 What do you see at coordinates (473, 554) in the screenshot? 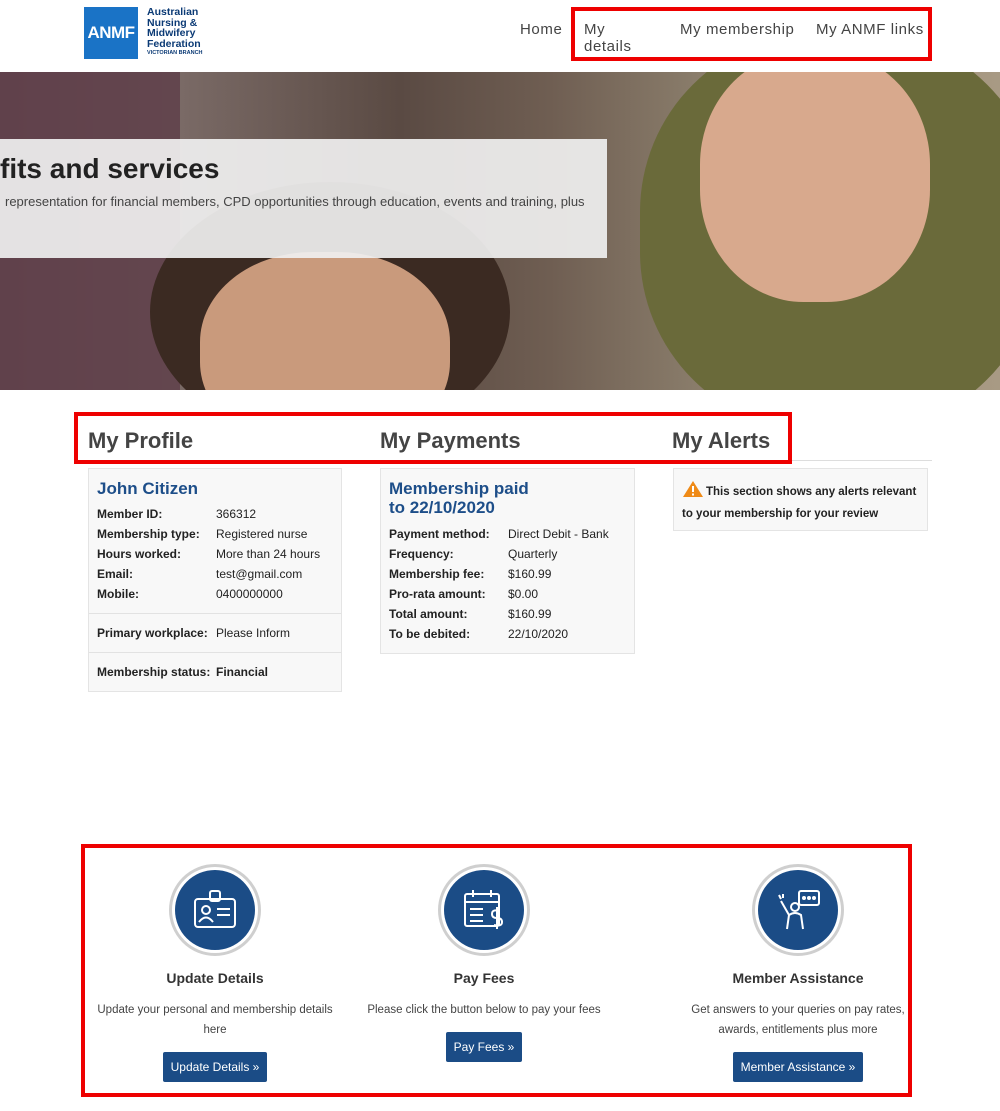
I see `payment-row: Frequency: Quarterly` at bounding box center [473, 554].